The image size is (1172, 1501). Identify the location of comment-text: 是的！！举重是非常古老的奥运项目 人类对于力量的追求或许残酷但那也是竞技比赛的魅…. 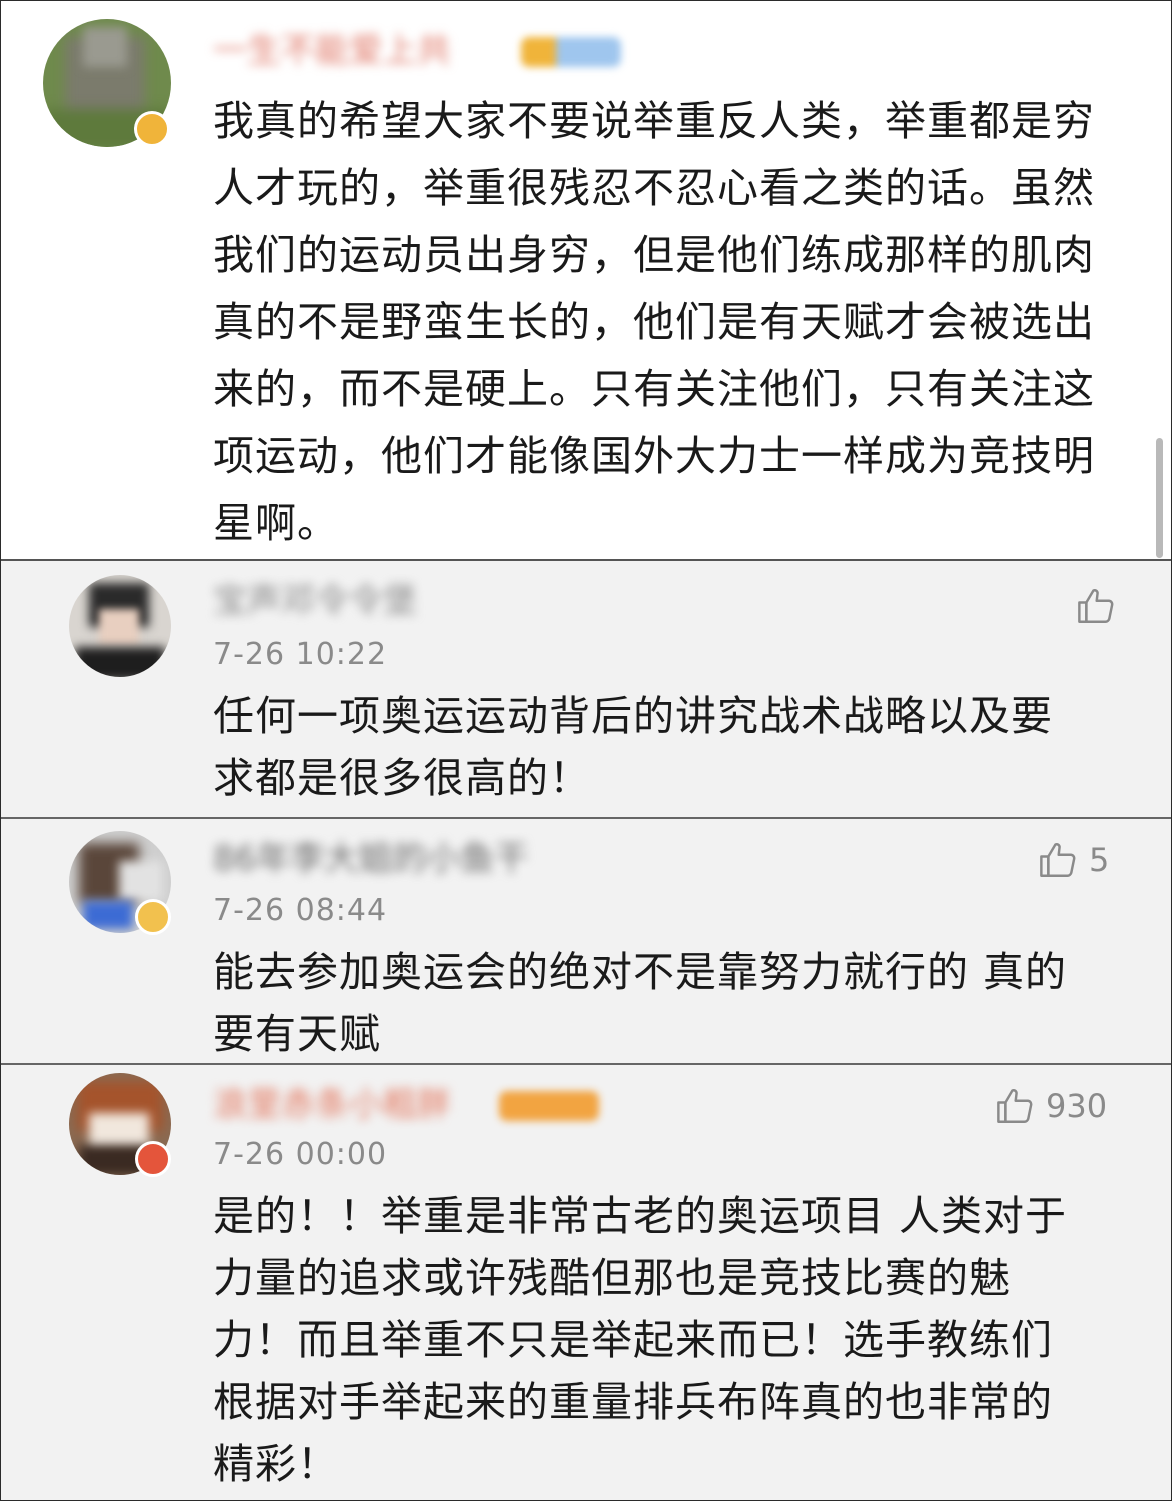
(640, 1340).